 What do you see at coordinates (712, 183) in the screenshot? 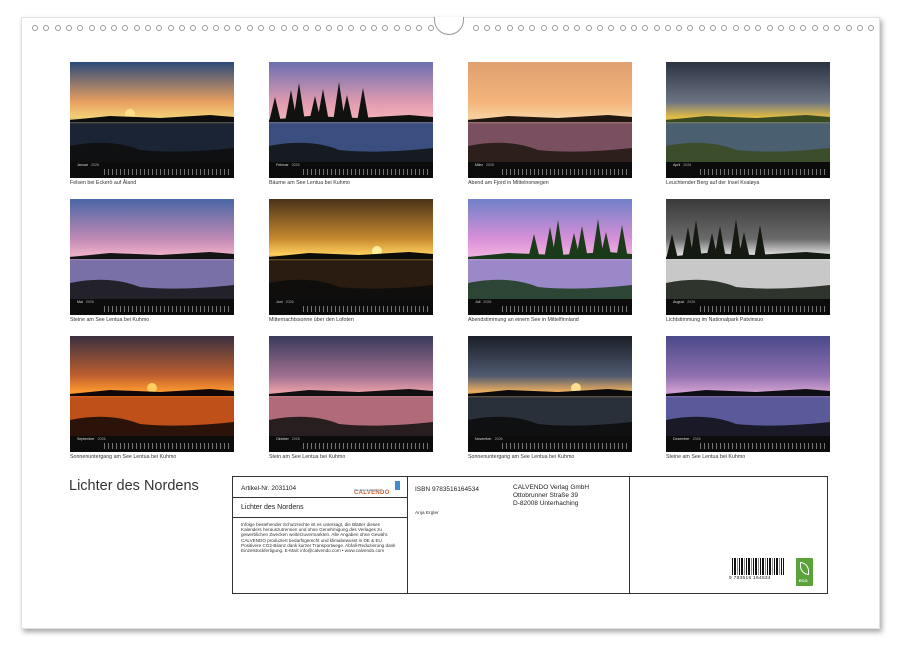
I see `photo-caption: Leuchtender Berg auf der Insel Kvaløya` at bounding box center [712, 183].